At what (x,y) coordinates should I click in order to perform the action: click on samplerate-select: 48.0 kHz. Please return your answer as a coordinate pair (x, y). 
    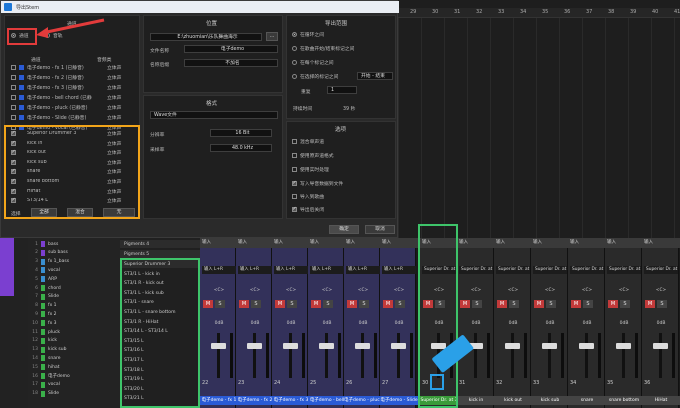
    Looking at the image, I should click on (241, 148).